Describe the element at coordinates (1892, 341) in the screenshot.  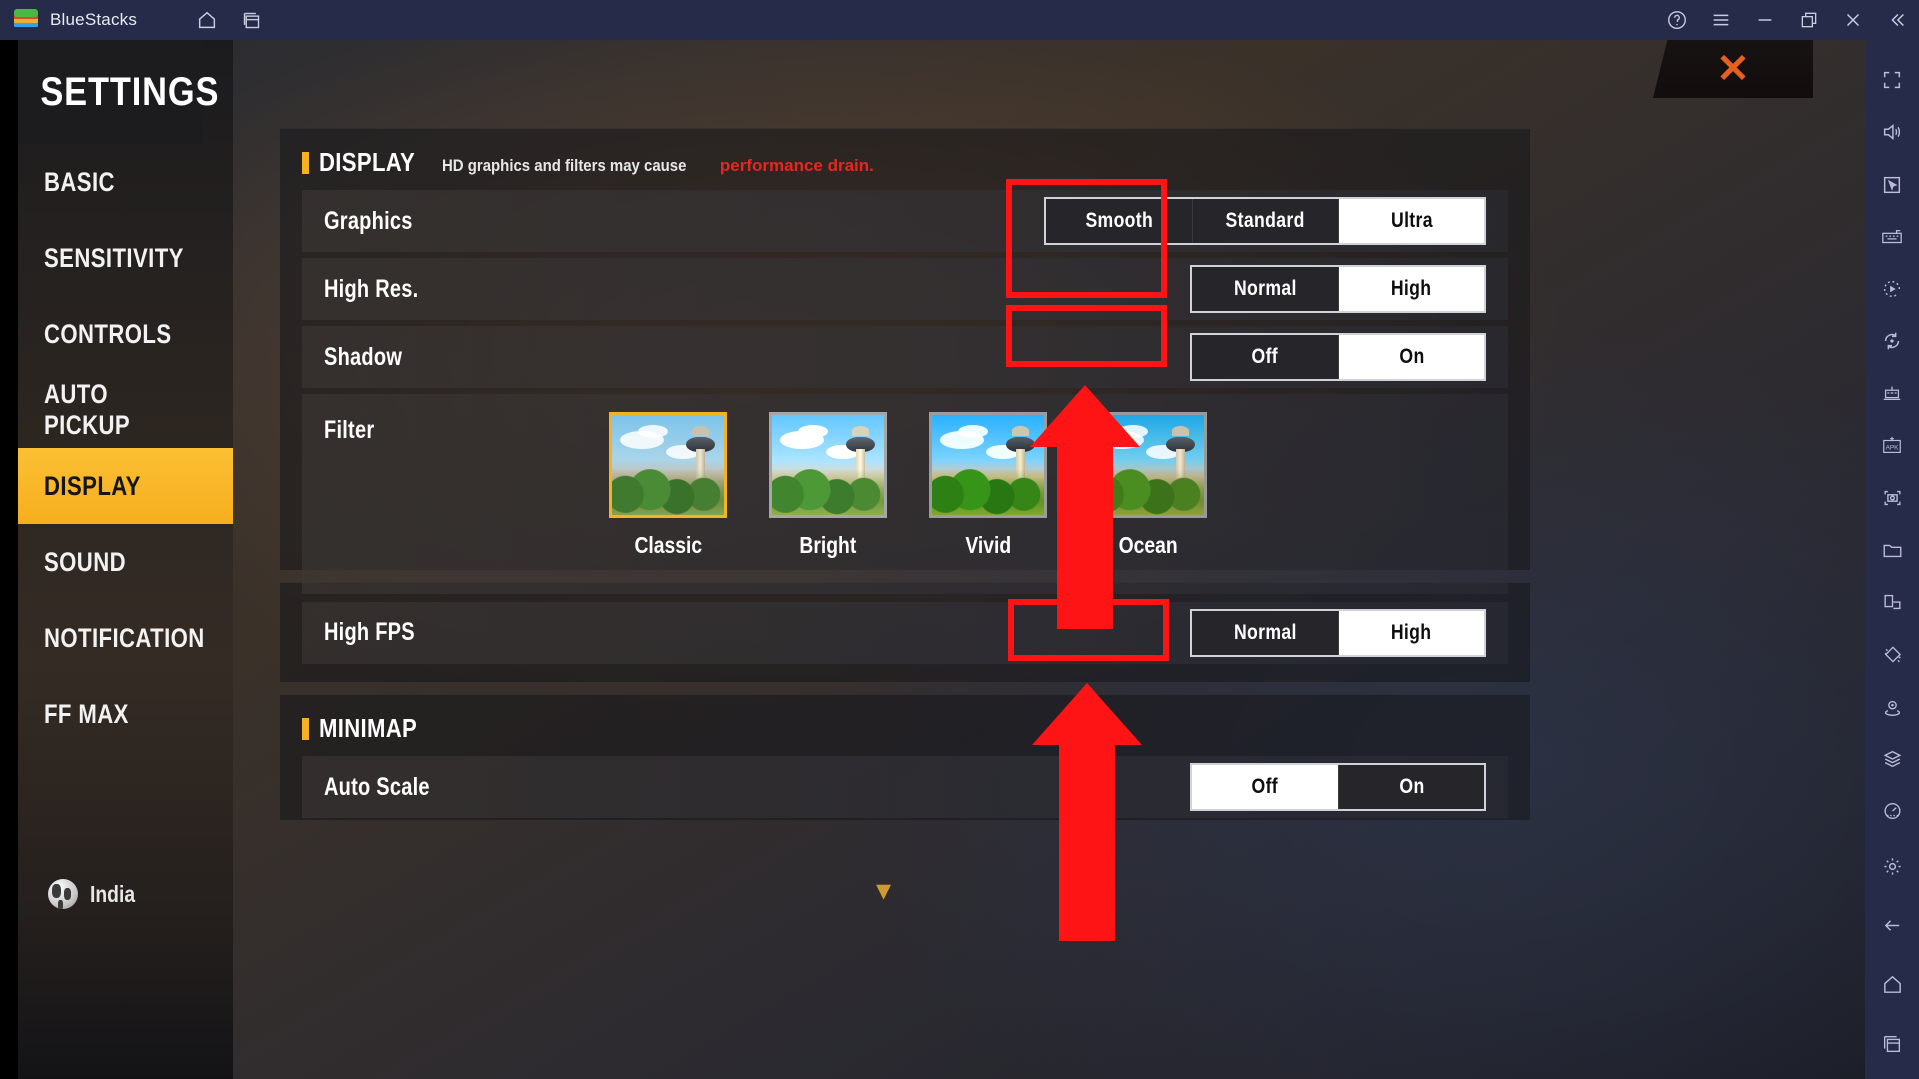
I see `rotate-icon` at that location.